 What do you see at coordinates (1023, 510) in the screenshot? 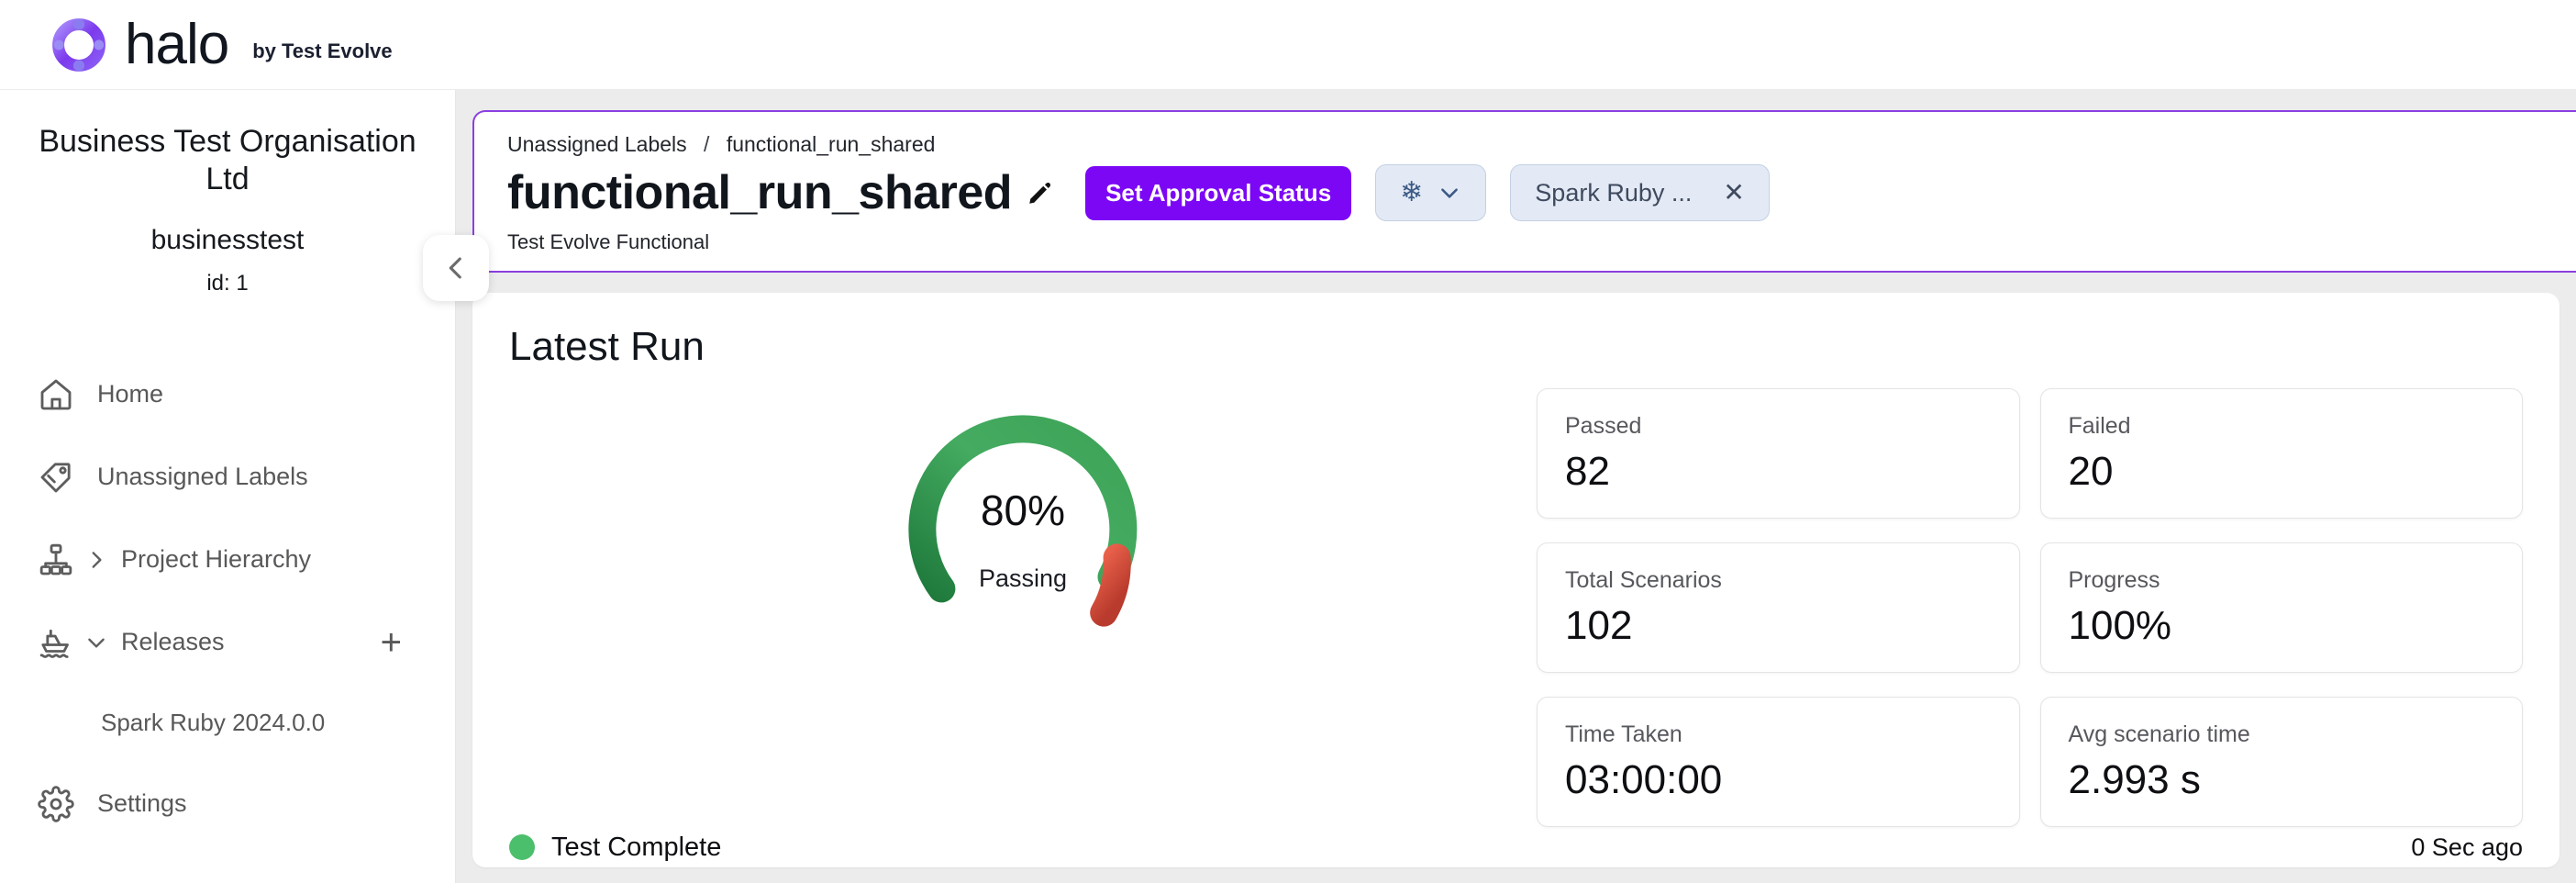
I see `gauge-percentage: 80%` at bounding box center [1023, 510].